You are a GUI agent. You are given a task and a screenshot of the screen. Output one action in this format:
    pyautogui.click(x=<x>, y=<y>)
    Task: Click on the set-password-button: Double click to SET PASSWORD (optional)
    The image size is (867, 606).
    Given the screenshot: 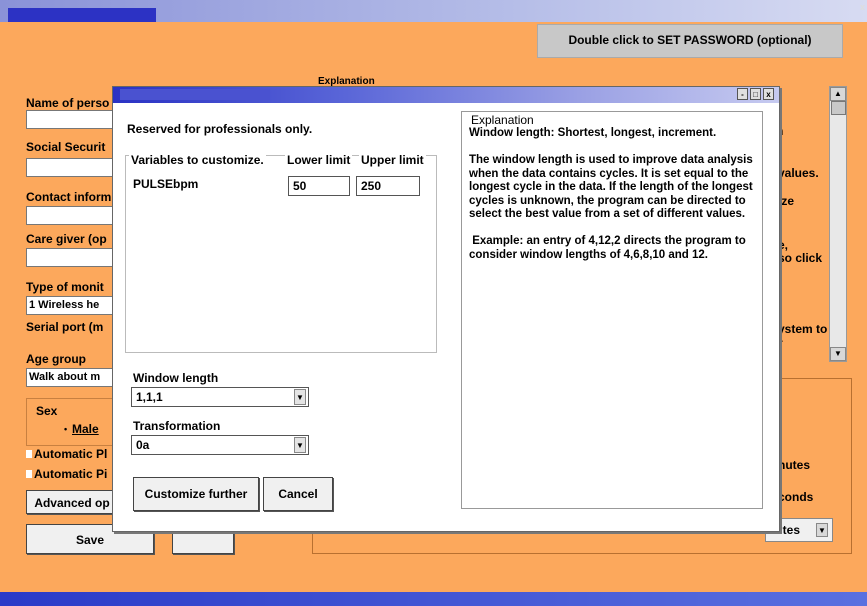 What is the action you would take?
    pyautogui.click(x=690, y=41)
    